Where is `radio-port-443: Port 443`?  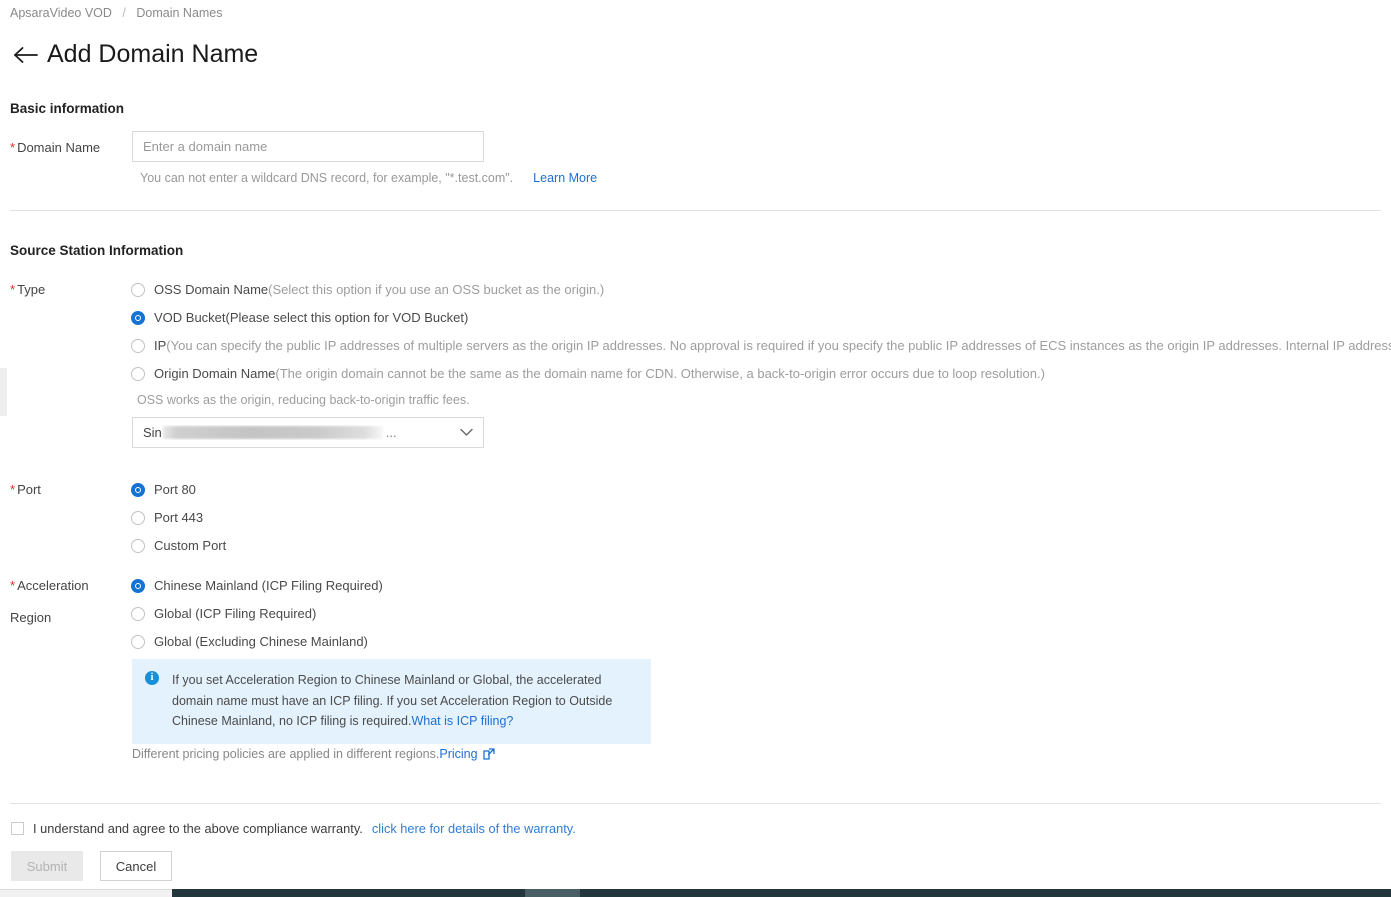 radio-port-443: Port 443 is located at coordinates (167, 517).